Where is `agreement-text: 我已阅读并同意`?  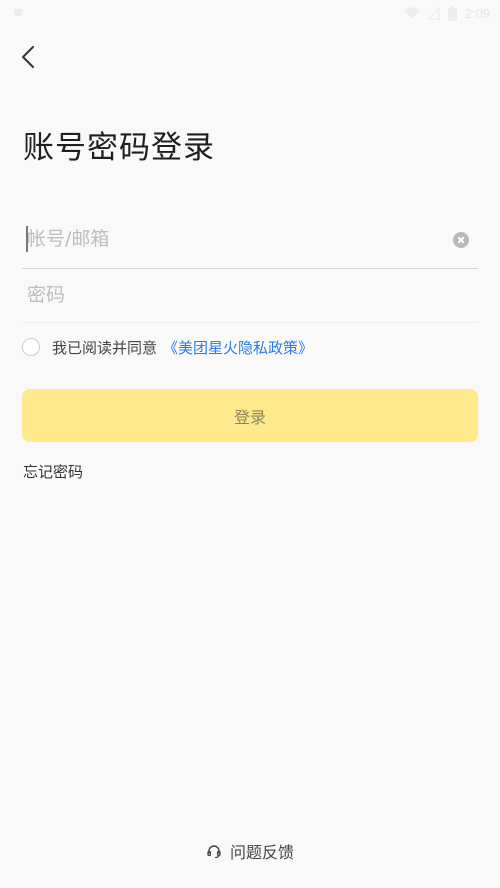
agreement-text: 我已阅读并同意 is located at coordinates (105, 347).